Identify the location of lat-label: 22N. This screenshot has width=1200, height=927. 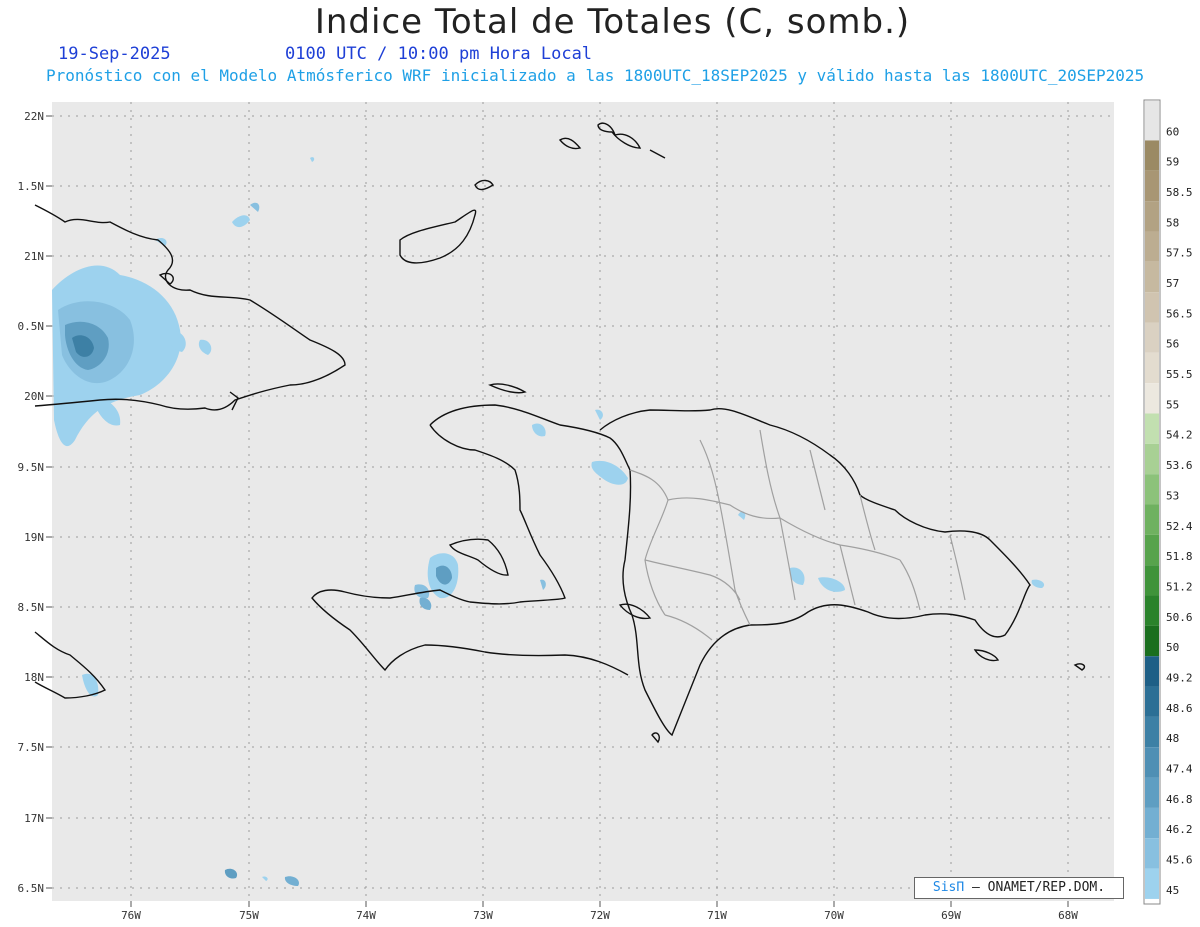
(34, 116).